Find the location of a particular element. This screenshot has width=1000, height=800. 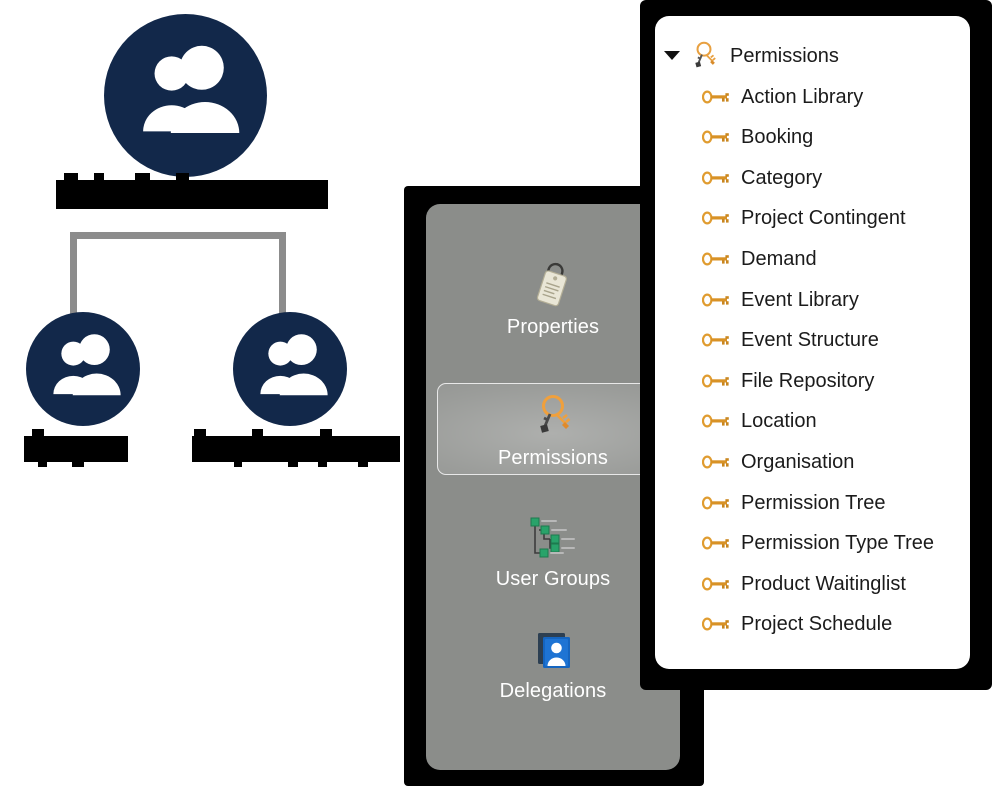

org-node-root-label-redacted-top4 is located at coordinates (182, 177).